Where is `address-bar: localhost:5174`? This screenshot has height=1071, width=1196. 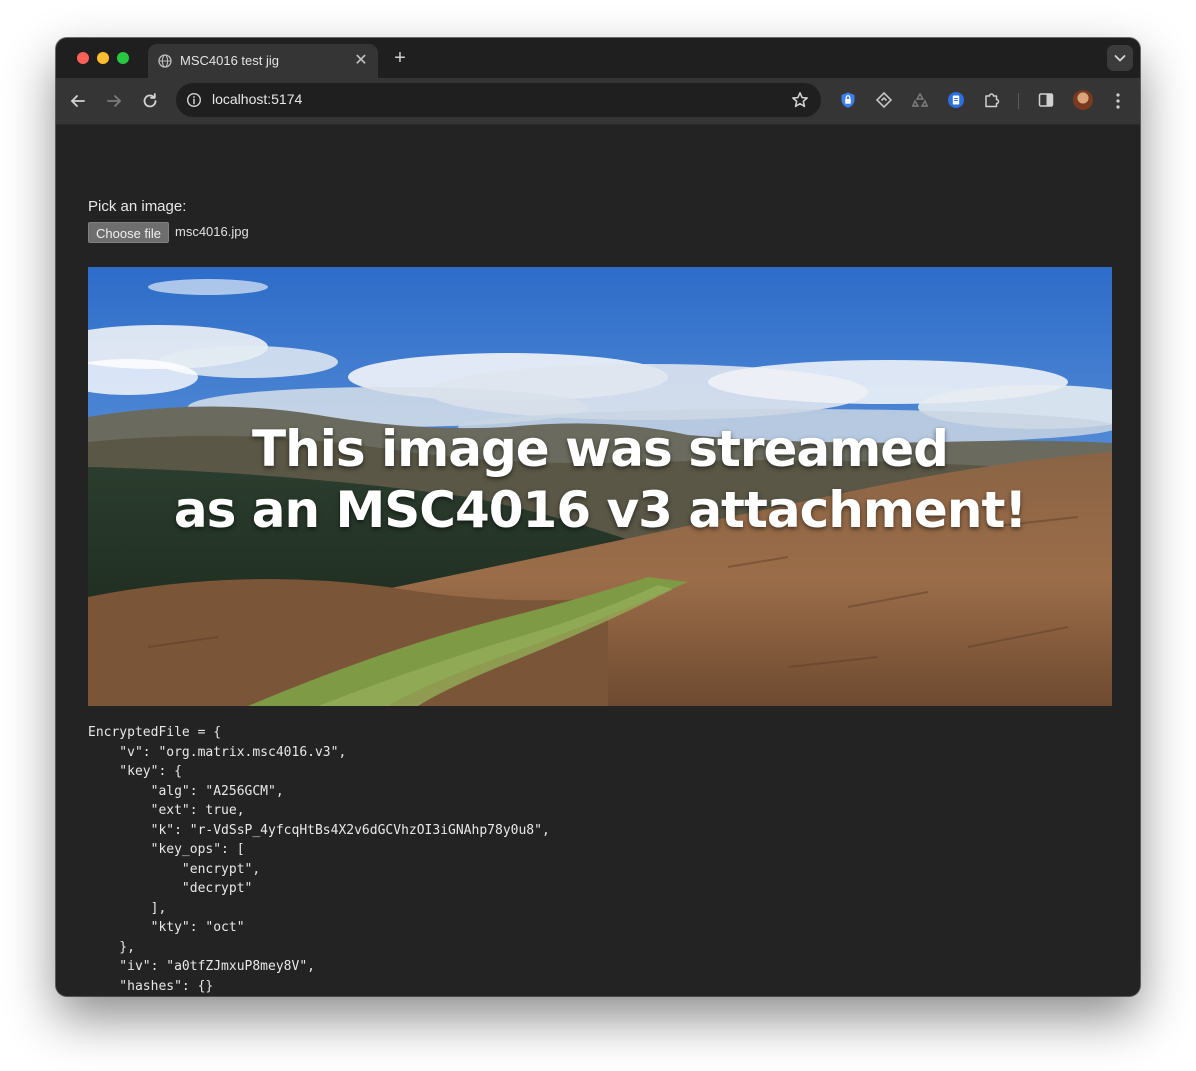 address-bar: localhost:5174 is located at coordinates (498, 100).